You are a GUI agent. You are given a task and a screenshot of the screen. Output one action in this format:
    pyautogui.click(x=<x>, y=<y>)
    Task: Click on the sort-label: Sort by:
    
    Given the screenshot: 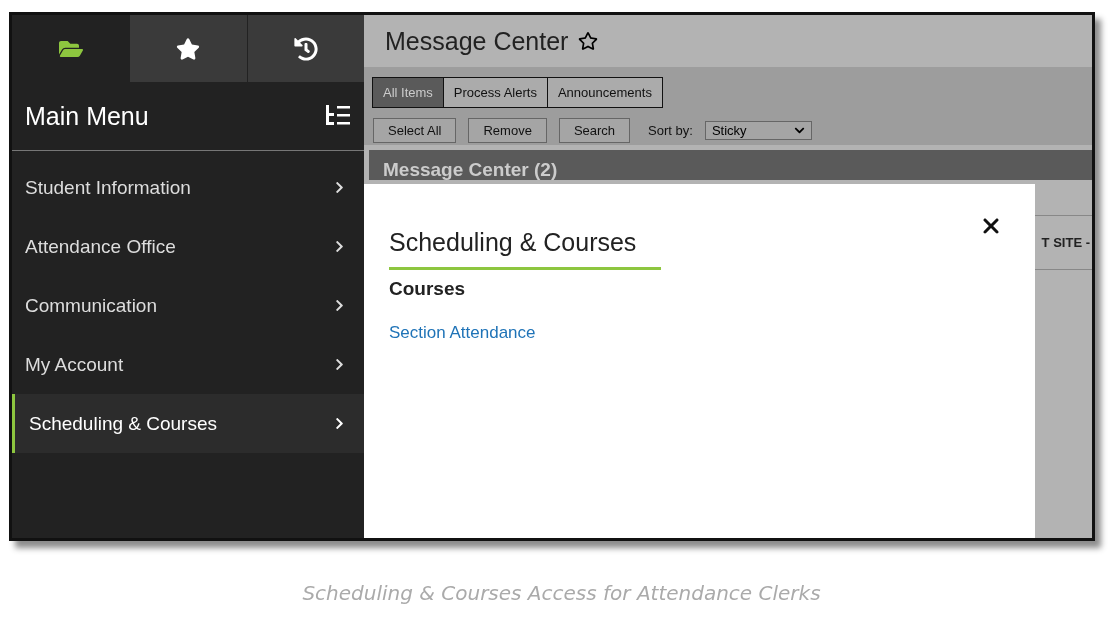 What is the action you would take?
    pyautogui.click(x=670, y=130)
    